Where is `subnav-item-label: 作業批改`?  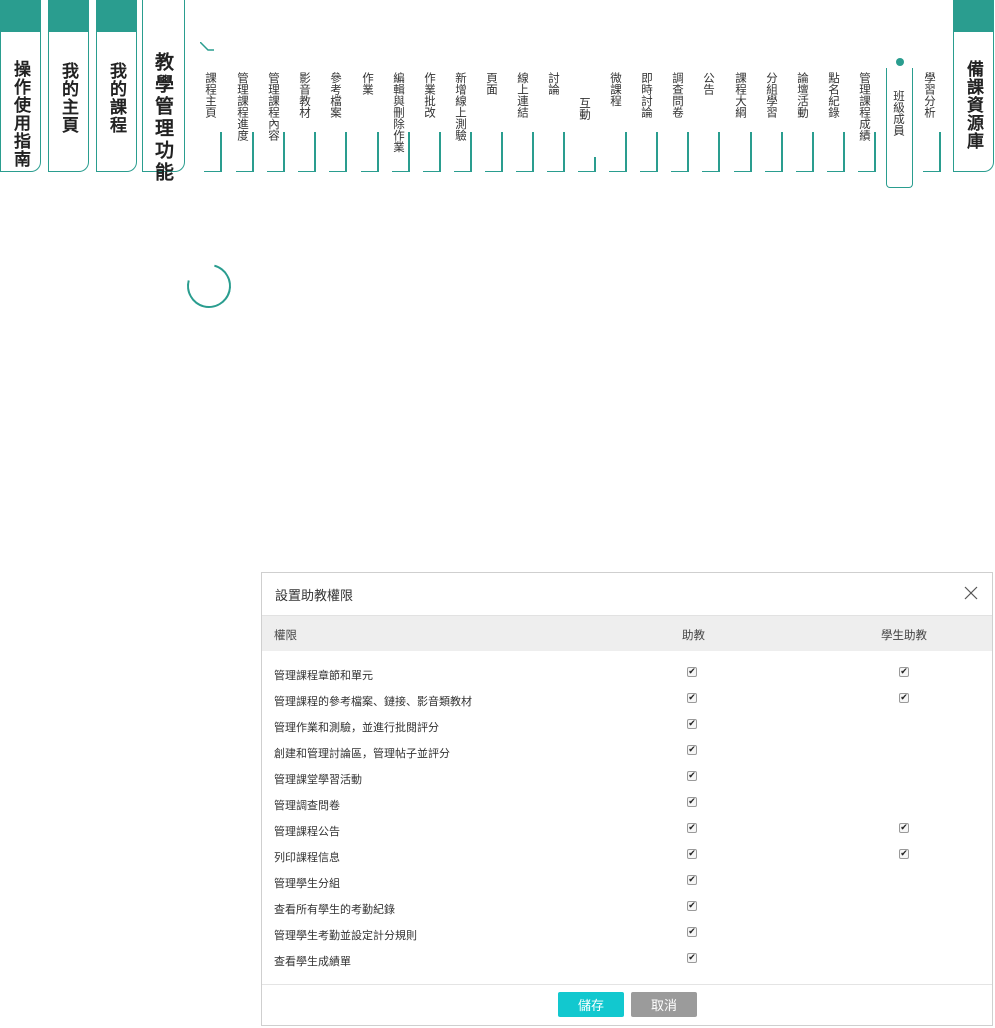 subnav-item-label: 作業批改 is located at coordinates (430, 95).